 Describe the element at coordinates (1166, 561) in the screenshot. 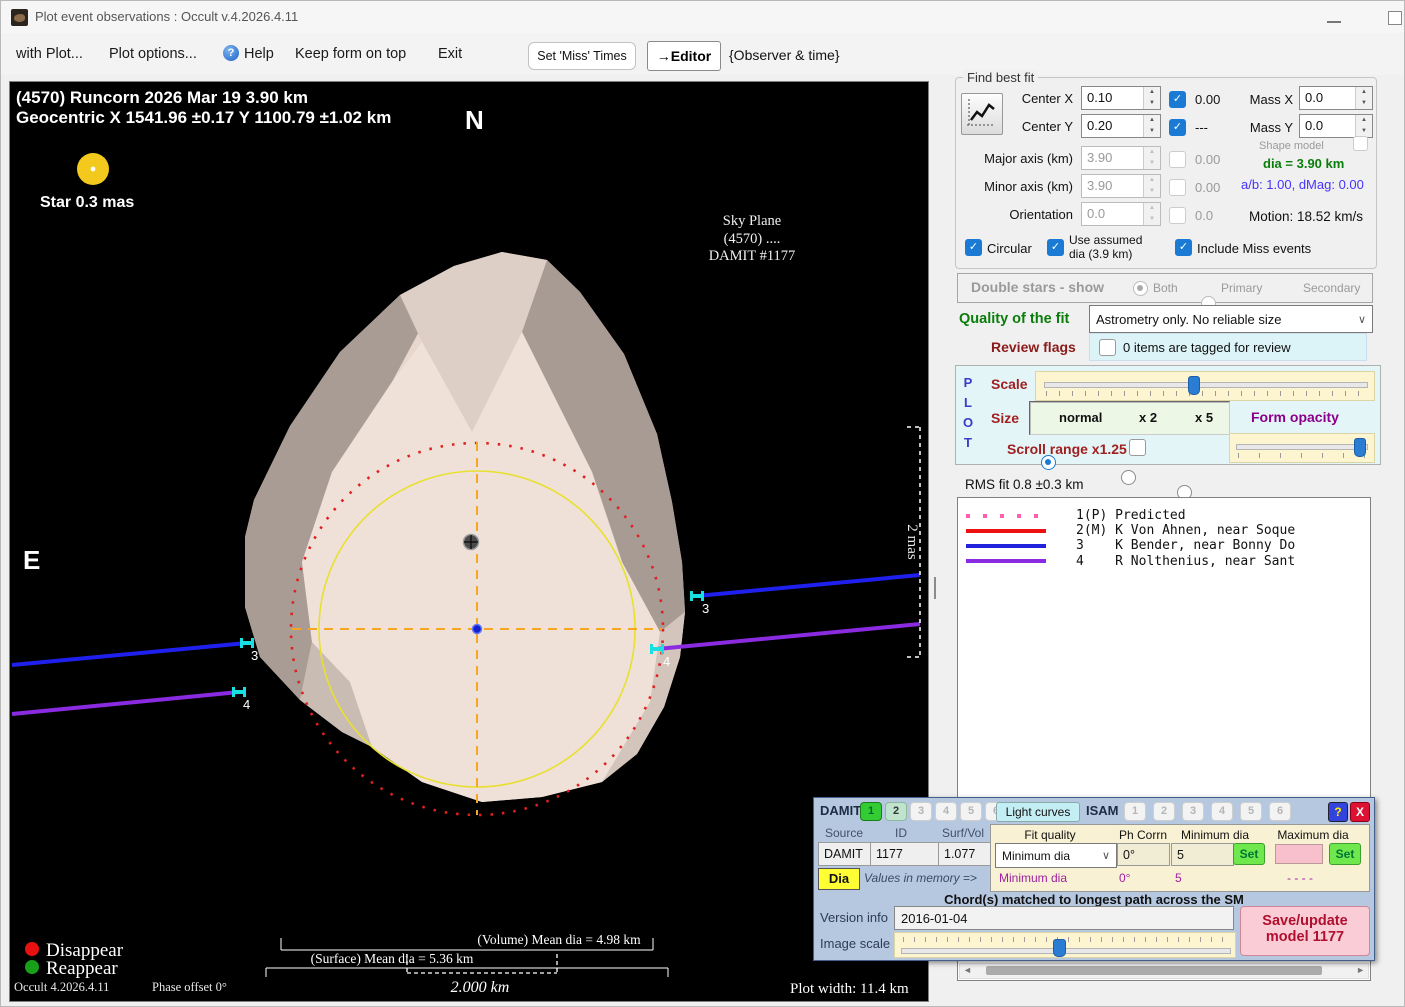

I see `observer-list-item: 4 R Nolthenius, near Sant` at that location.